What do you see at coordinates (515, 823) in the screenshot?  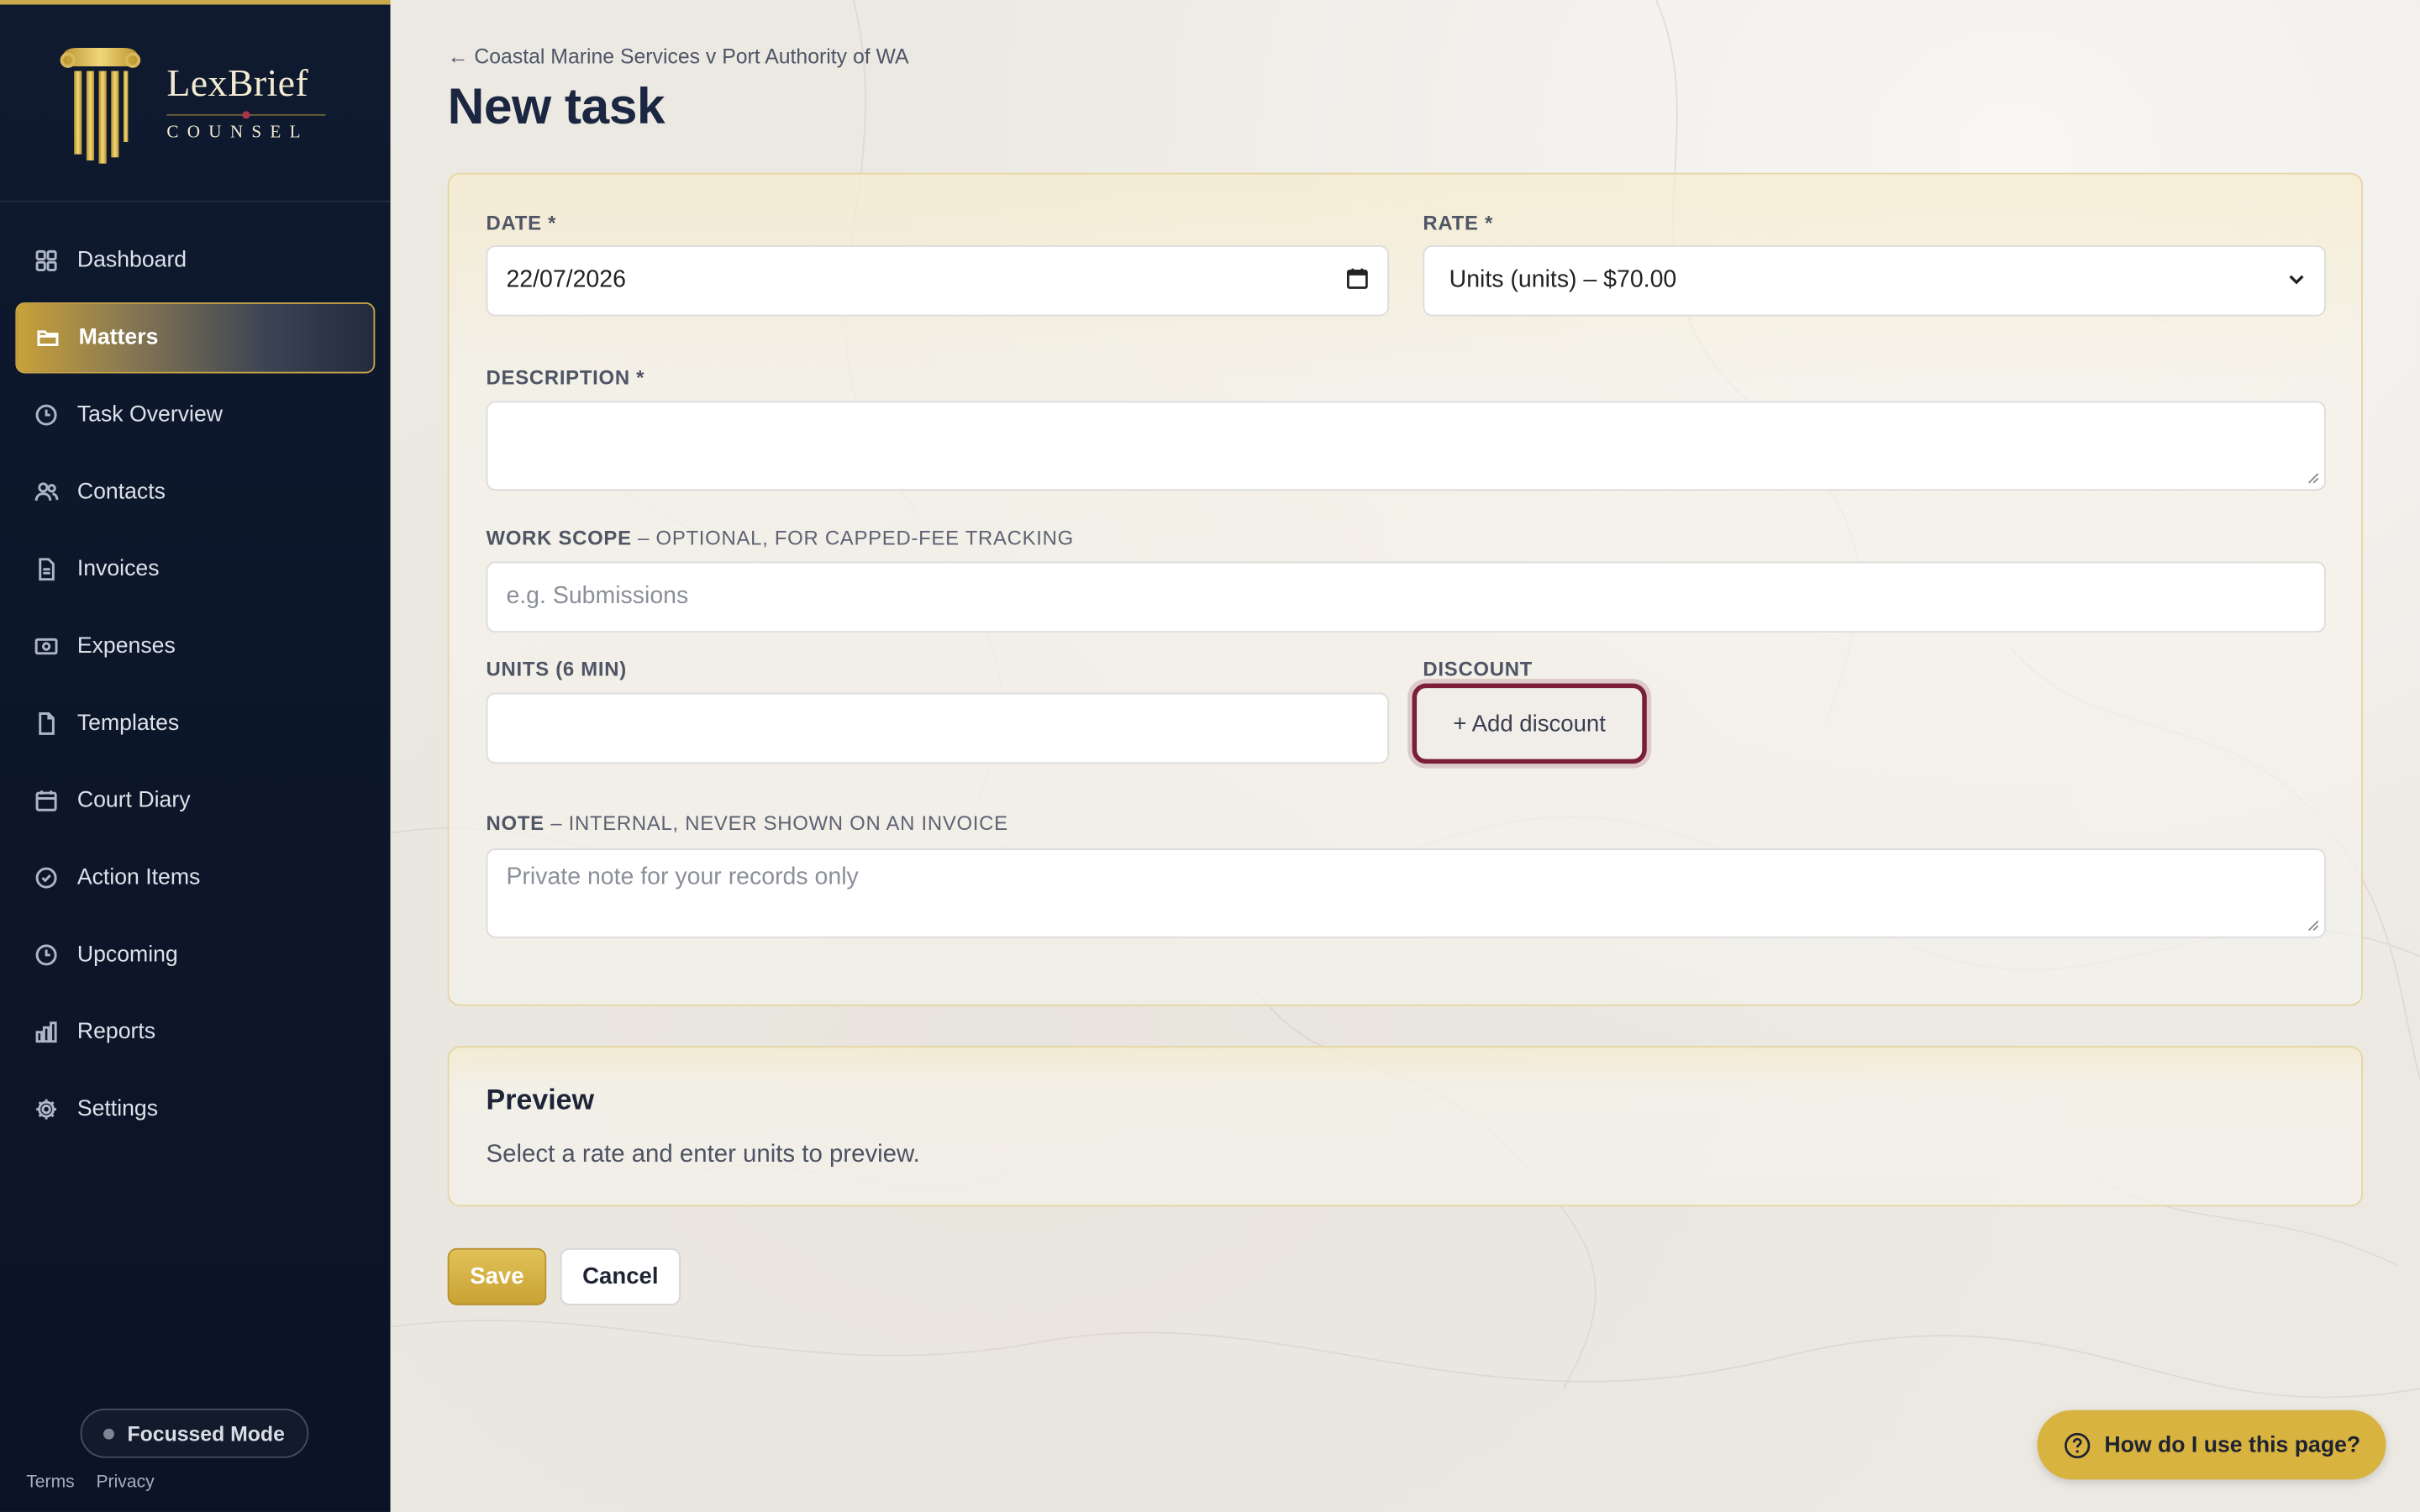 I see `note-label-text: NOTE` at bounding box center [515, 823].